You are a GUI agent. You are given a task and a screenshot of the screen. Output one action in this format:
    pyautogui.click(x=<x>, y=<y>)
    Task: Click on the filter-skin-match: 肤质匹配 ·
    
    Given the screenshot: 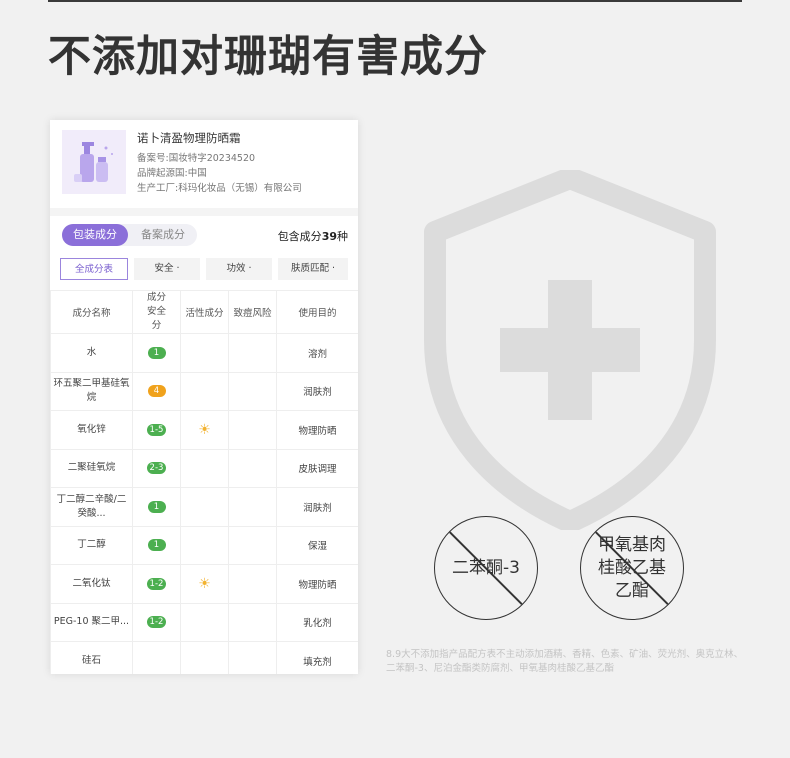 What is the action you would take?
    pyautogui.click(x=313, y=269)
    